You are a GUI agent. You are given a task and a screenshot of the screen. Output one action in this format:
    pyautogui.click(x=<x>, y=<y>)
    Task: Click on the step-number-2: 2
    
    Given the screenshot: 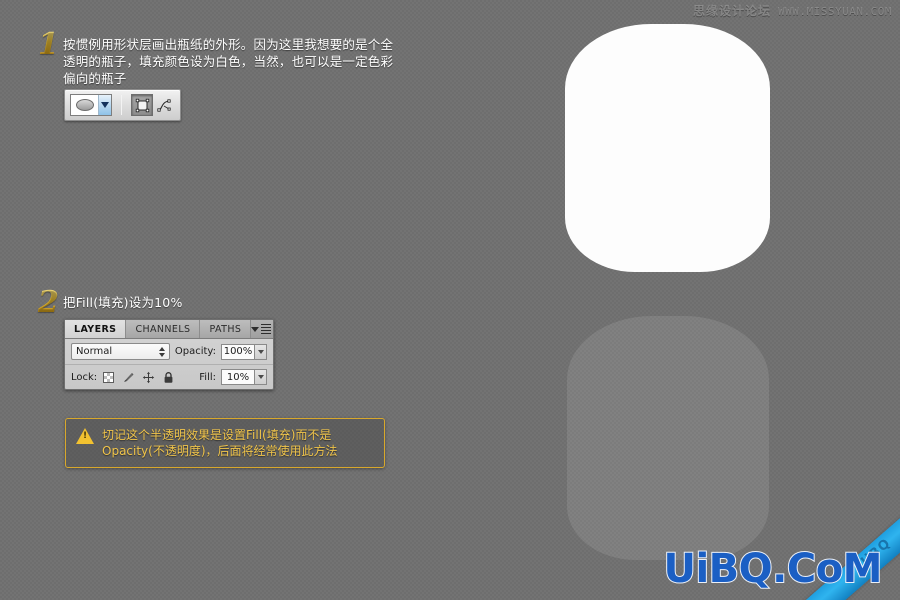 What is the action you would take?
    pyautogui.click(x=48, y=302)
    